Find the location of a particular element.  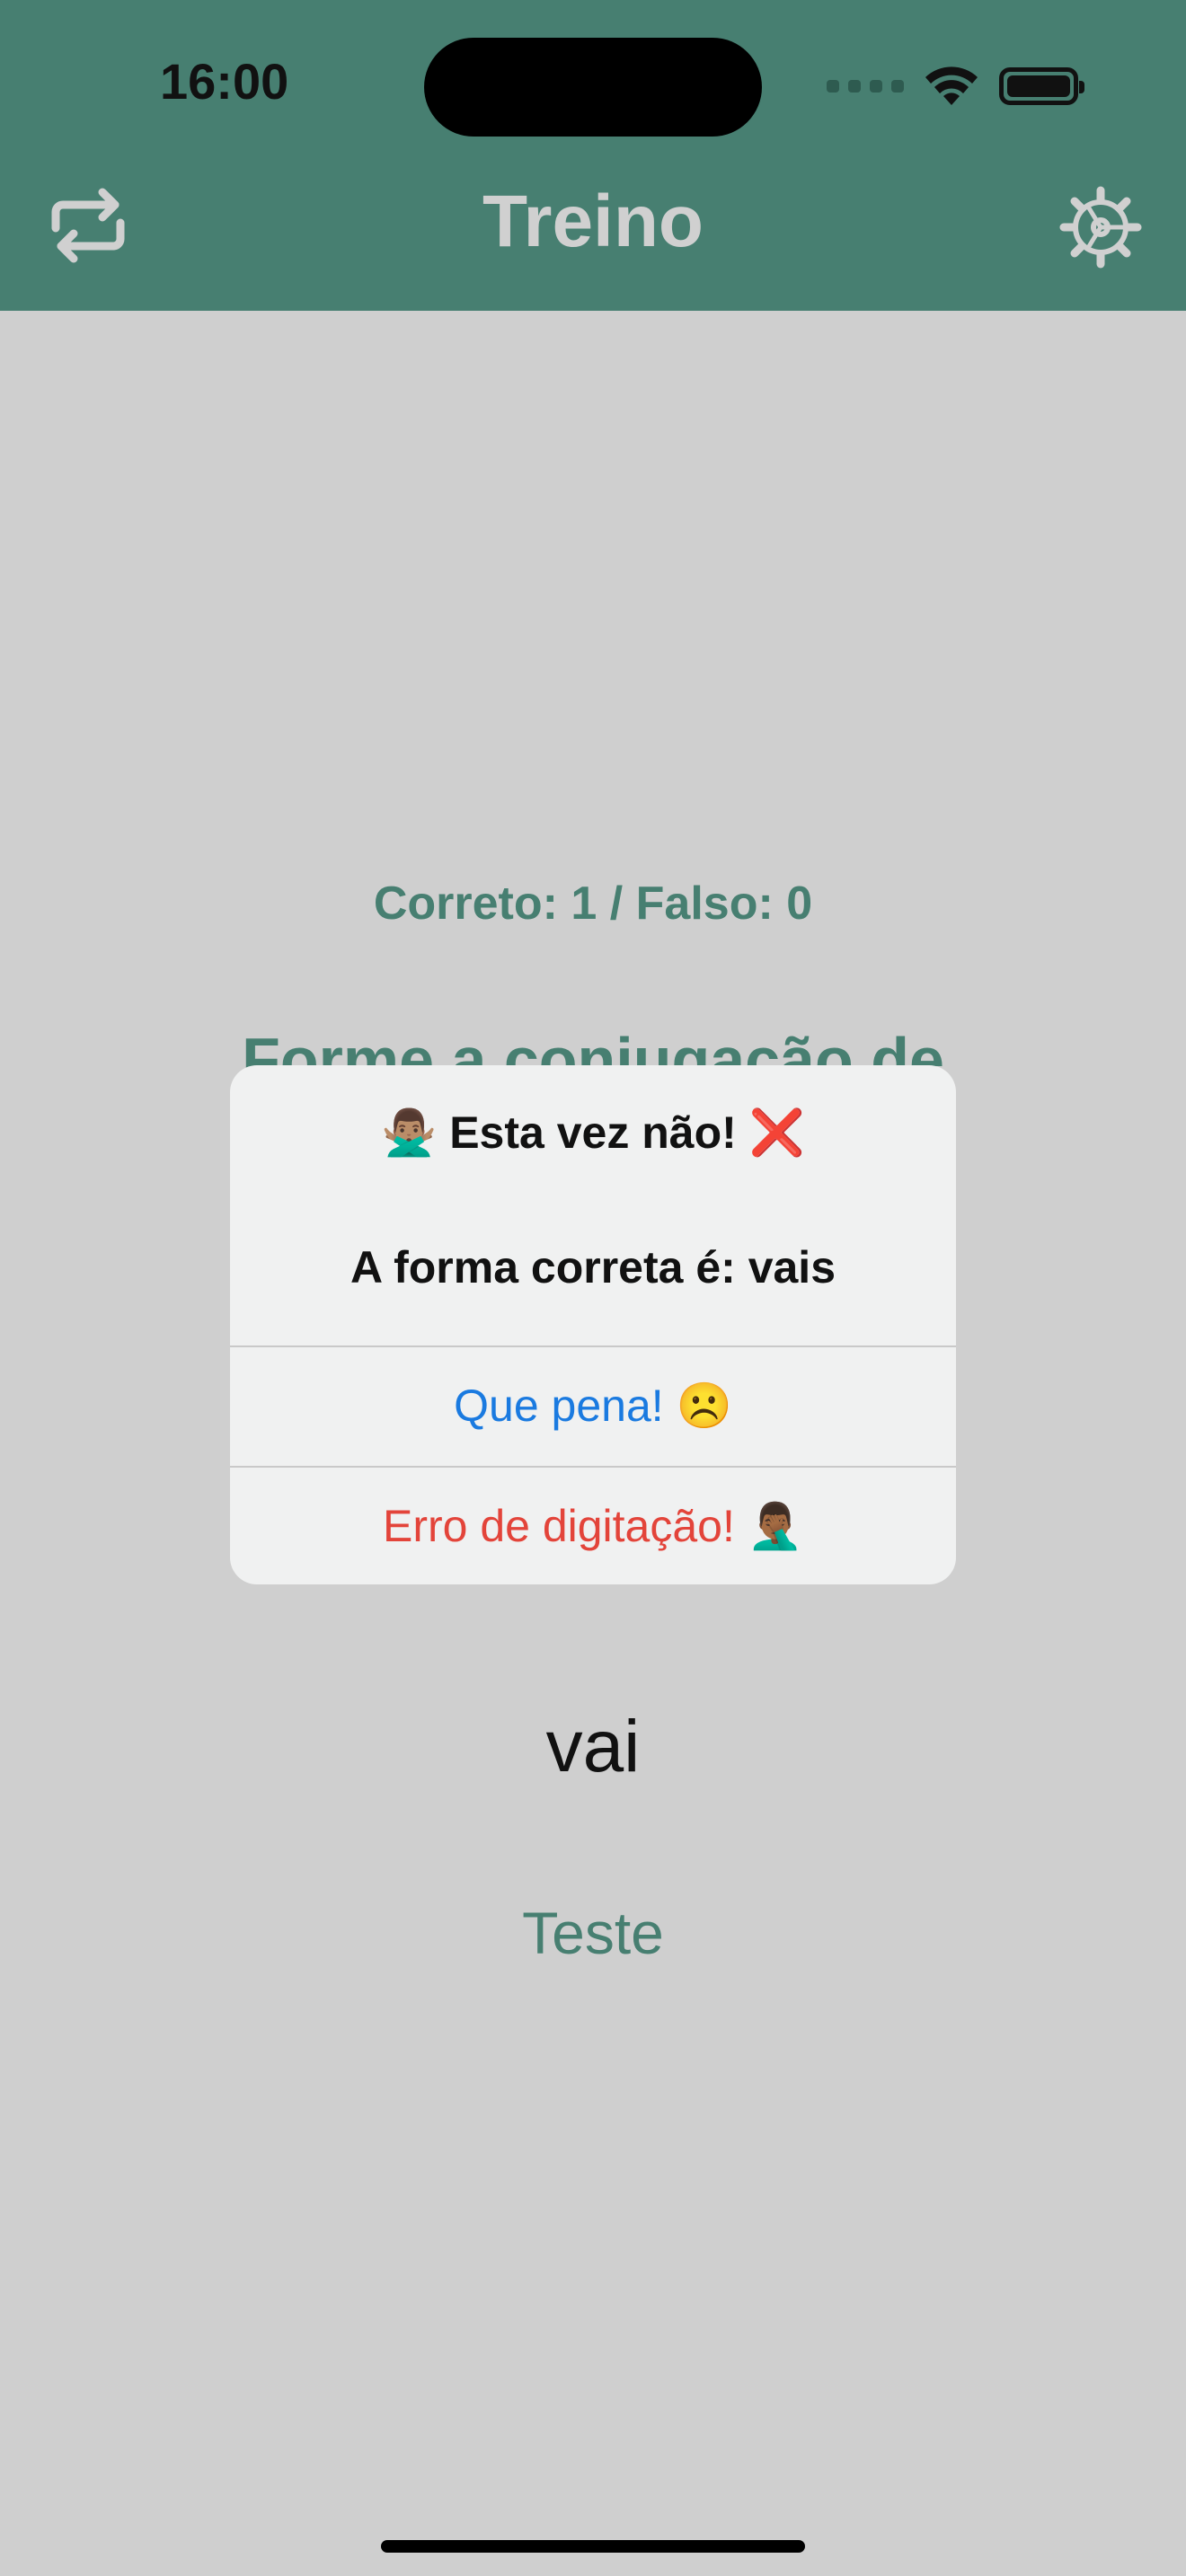

status-time: 16:00 is located at coordinates (224, 81).